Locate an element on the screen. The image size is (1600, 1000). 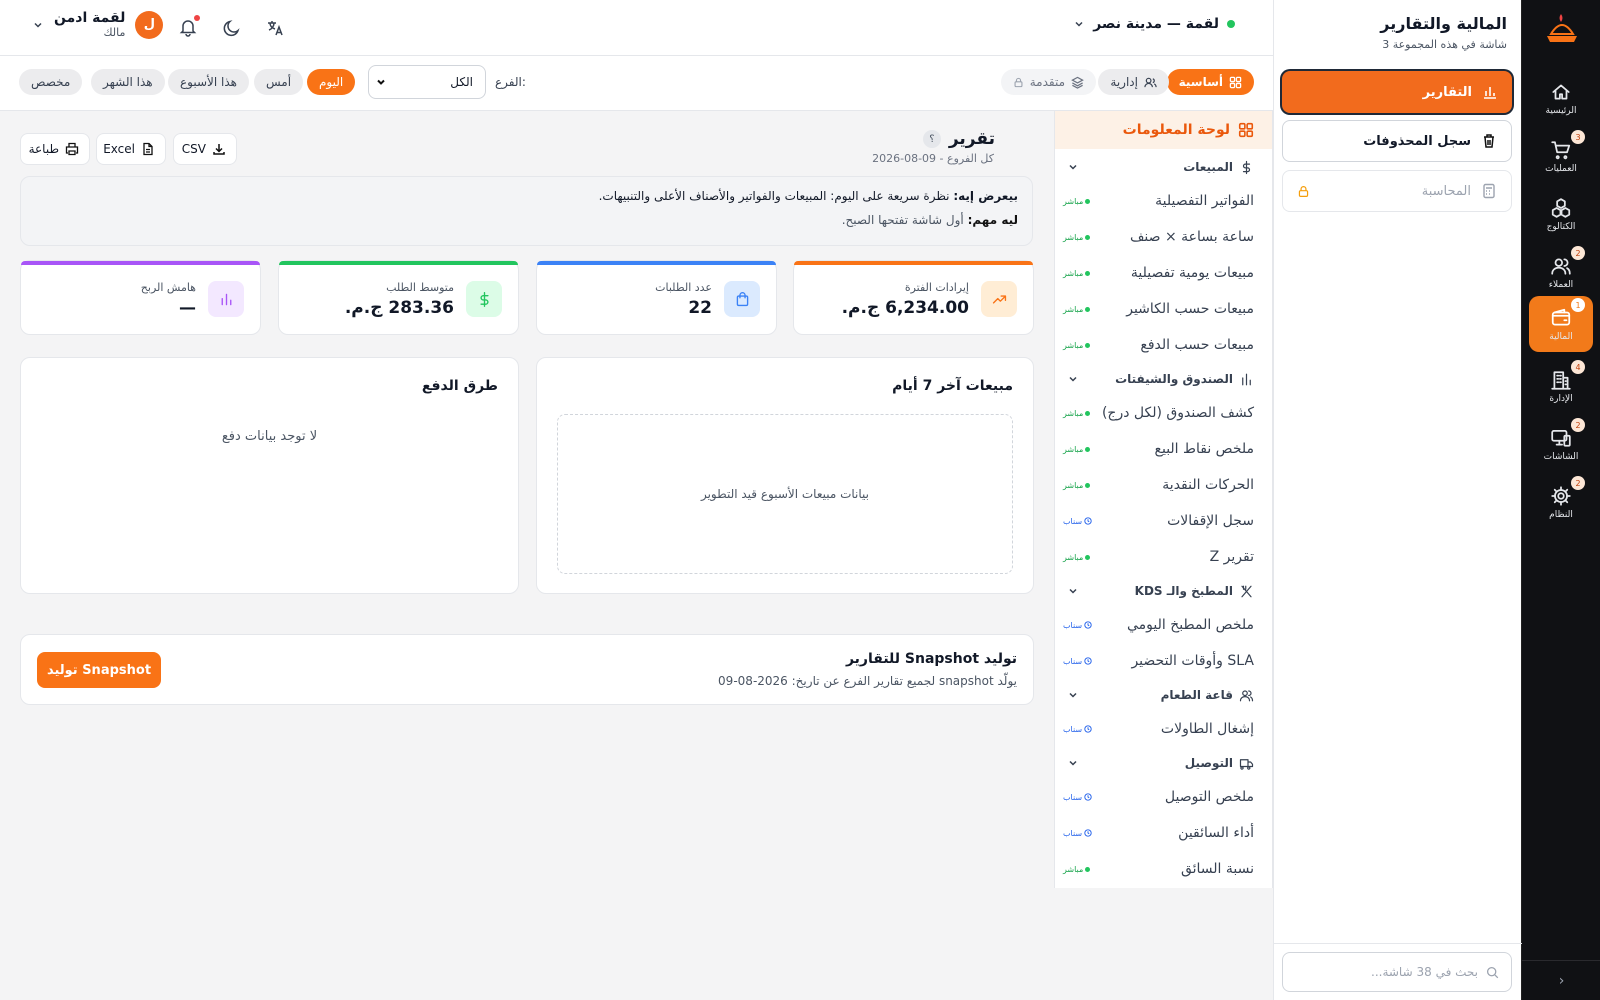
deleted-log-button: سجل المحذوفات is located at coordinates (1397, 141).